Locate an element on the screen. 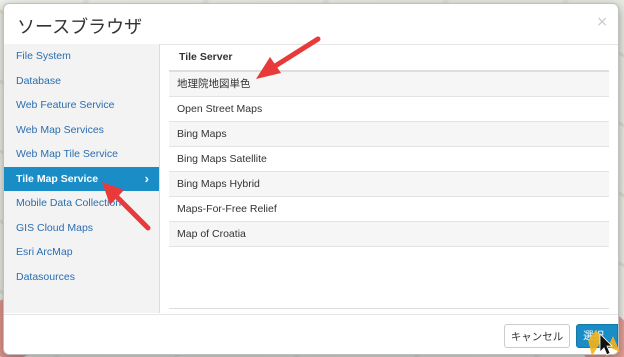 The height and width of the screenshot is (357, 624). sidebar-item-label: Mobile Data Collection is located at coordinates (69, 203).